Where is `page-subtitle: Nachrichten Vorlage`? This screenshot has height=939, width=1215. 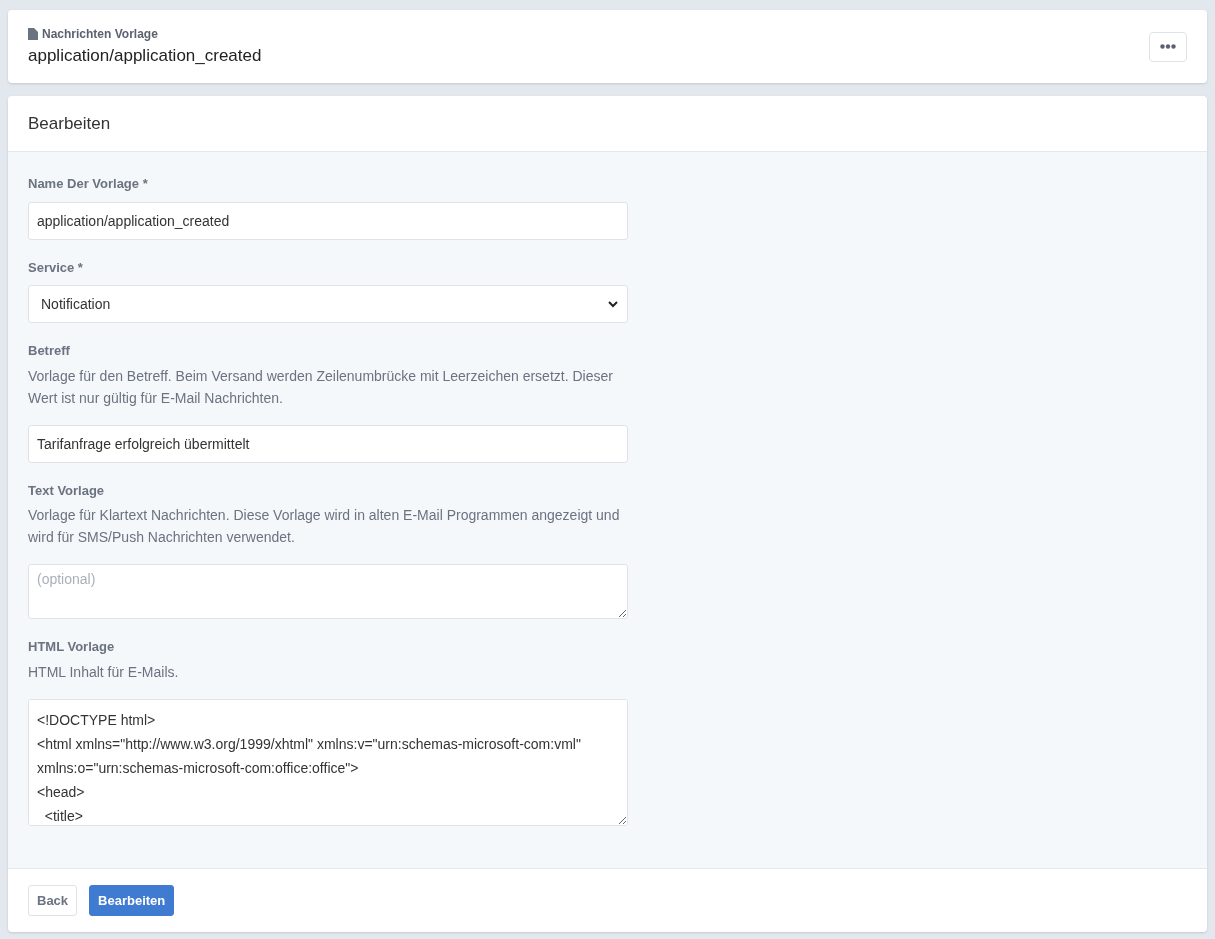
page-subtitle: Nachrichten Vorlage is located at coordinates (100, 34).